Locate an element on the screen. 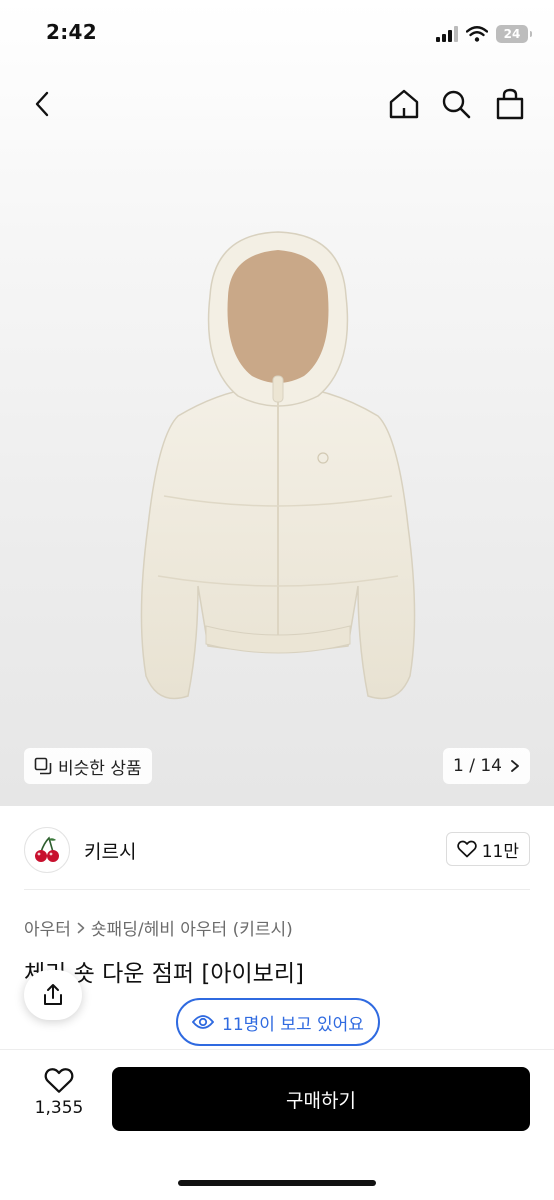  breadcrumb: 아우터 숏패딩/헤비 아우터 (키르시) is located at coordinates (158, 927).